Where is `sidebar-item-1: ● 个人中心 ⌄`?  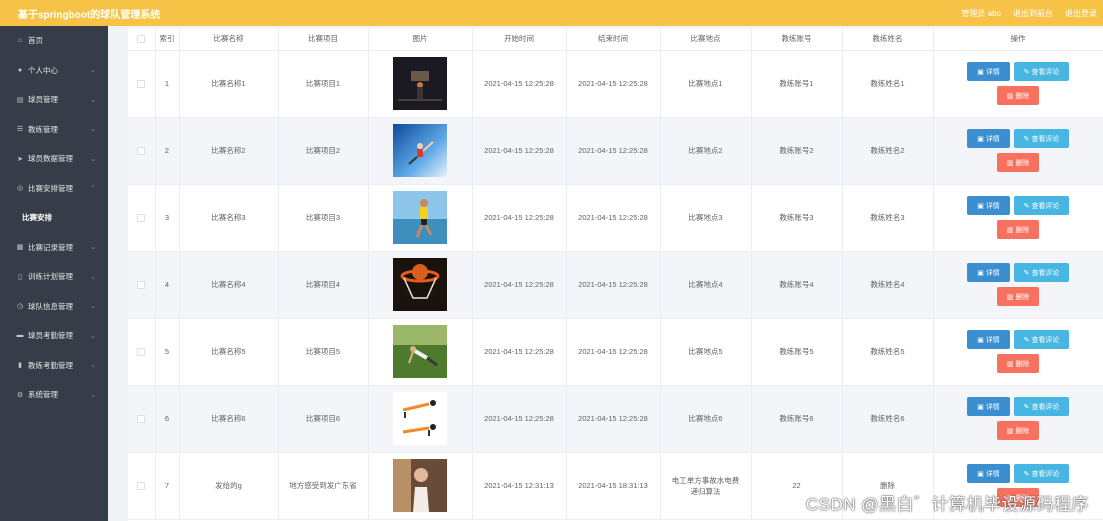 sidebar-item-1: ● 个人中心 ⌄ is located at coordinates (54, 71).